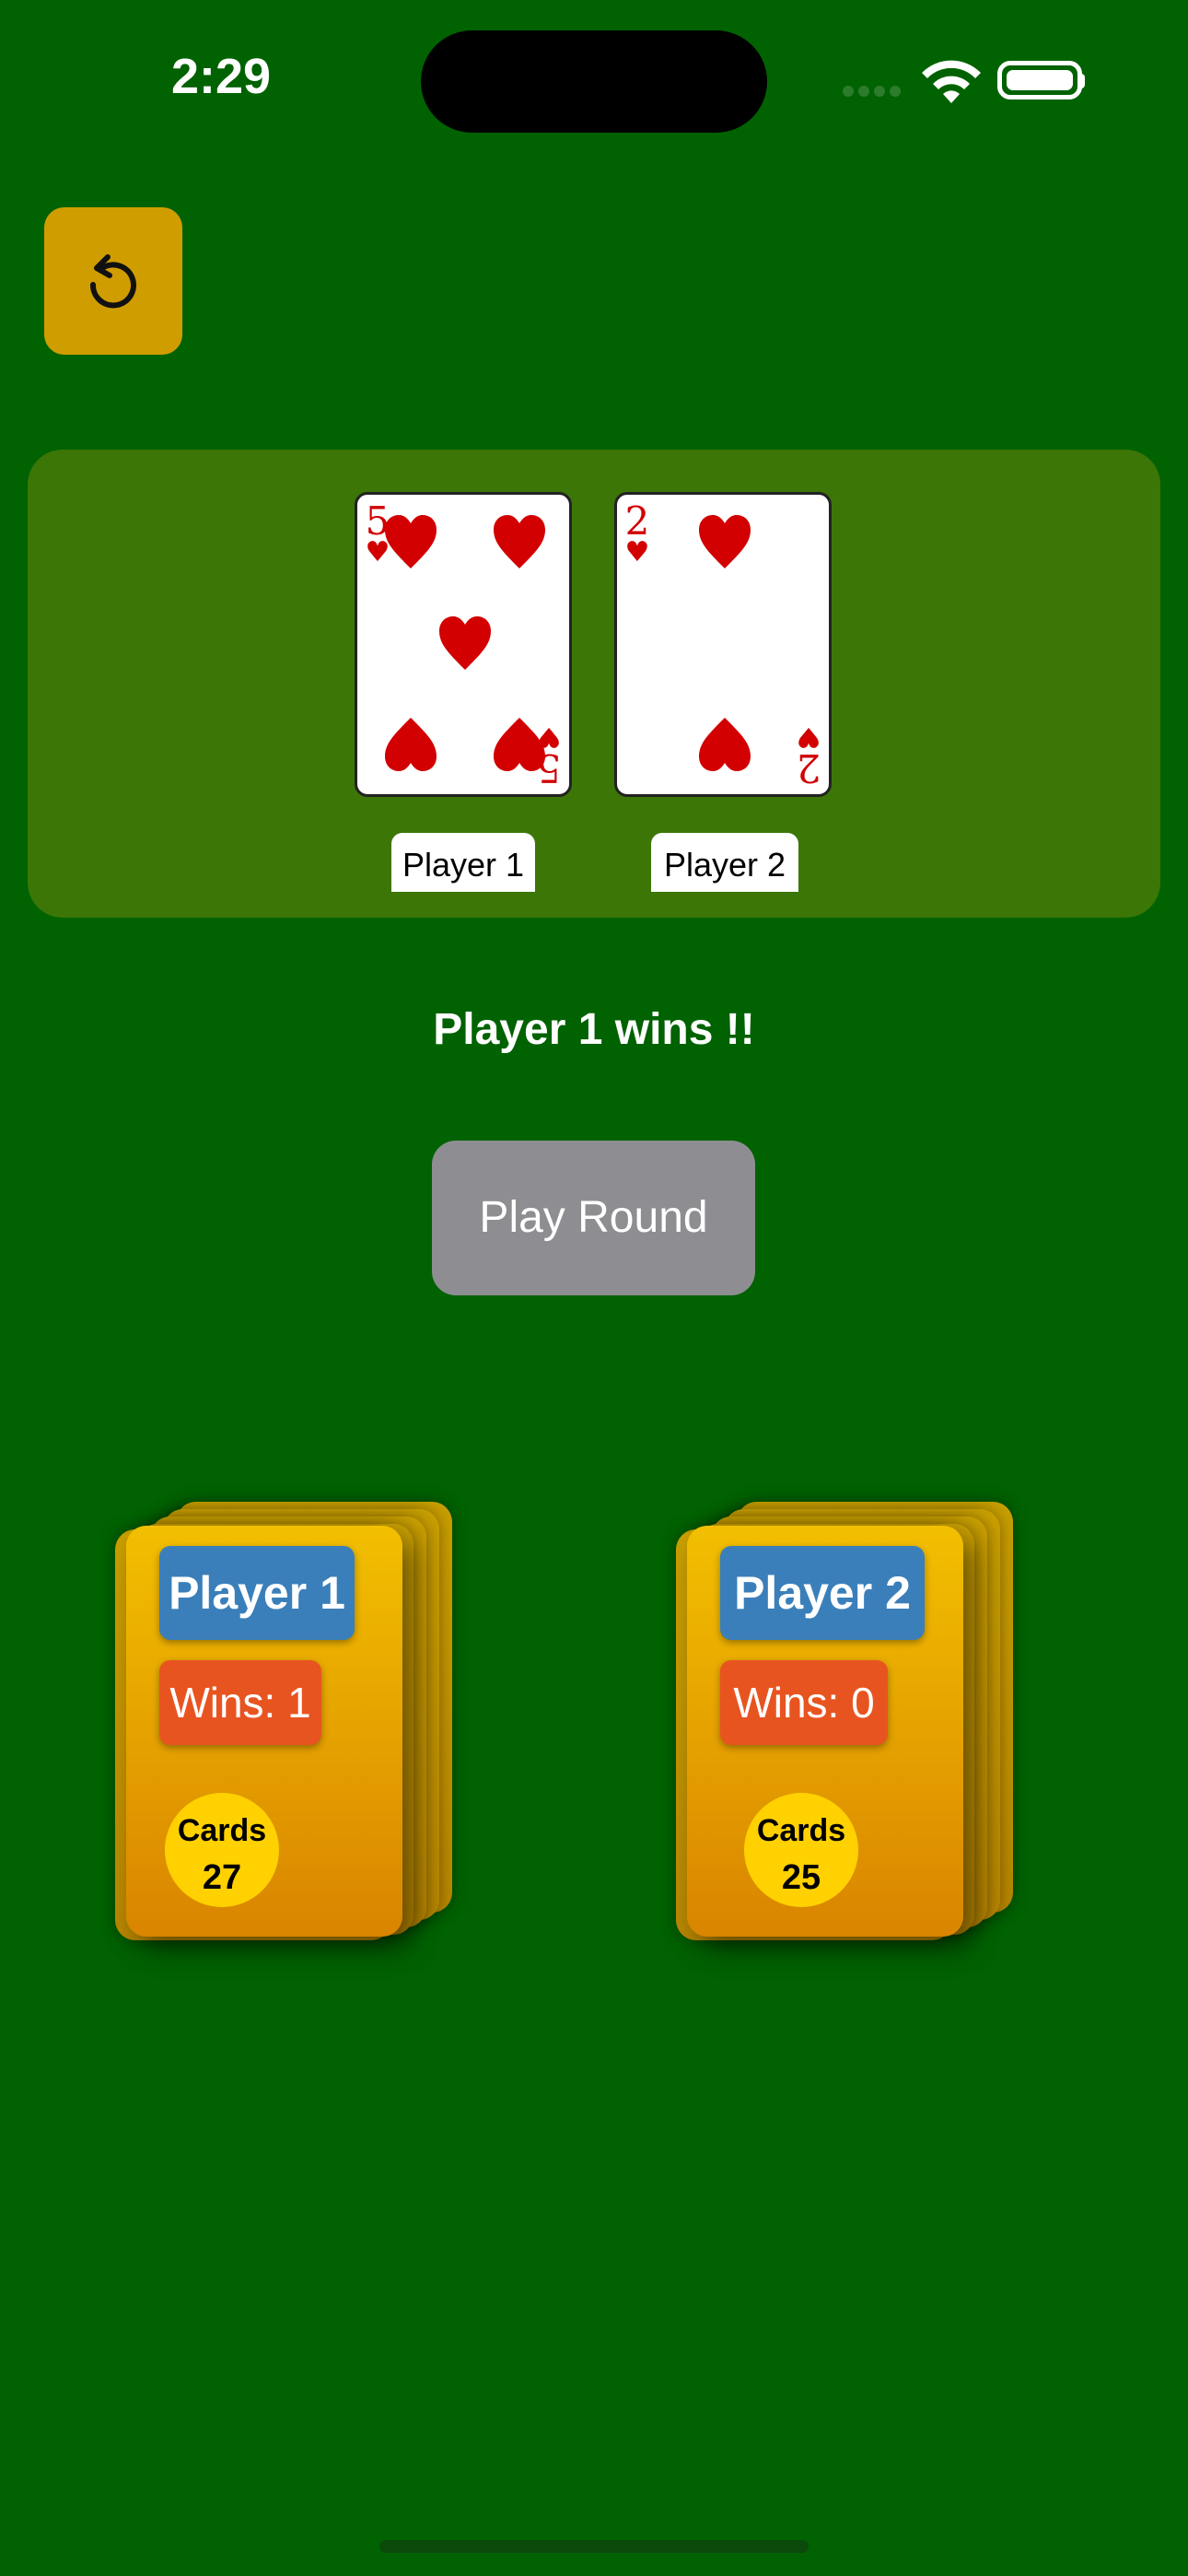 Image resolution: width=1188 pixels, height=2576 pixels. Describe the element at coordinates (1081, 81) in the screenshot. I see `battery-cap` at that location.